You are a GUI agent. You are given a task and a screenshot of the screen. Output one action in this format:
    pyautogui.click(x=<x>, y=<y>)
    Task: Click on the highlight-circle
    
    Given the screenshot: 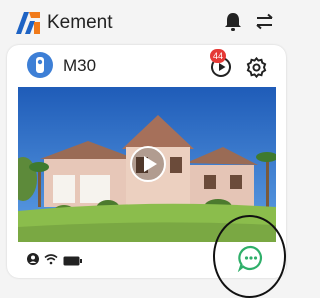 What is the action you would take?
    pyautogui.click(x=249, y=256)
    